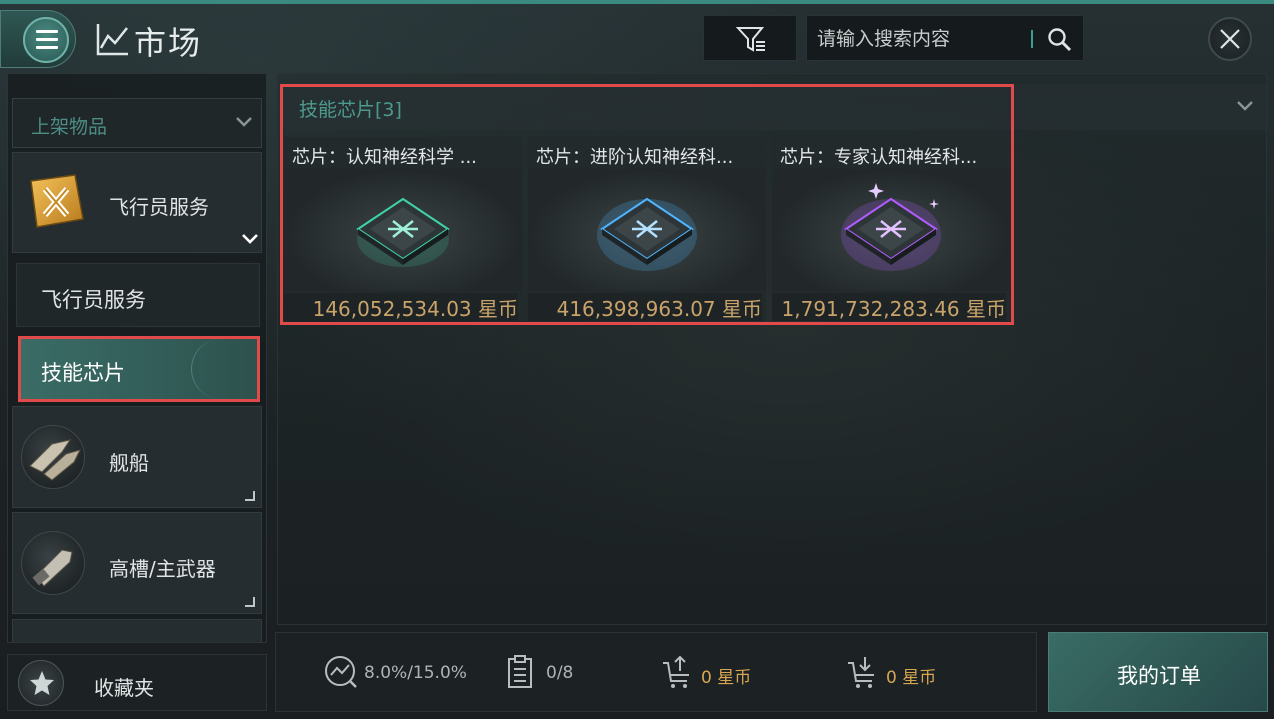 This screenshot has width=1274, height=719. I want to click on star-icon-wrap, so click(41, 683).